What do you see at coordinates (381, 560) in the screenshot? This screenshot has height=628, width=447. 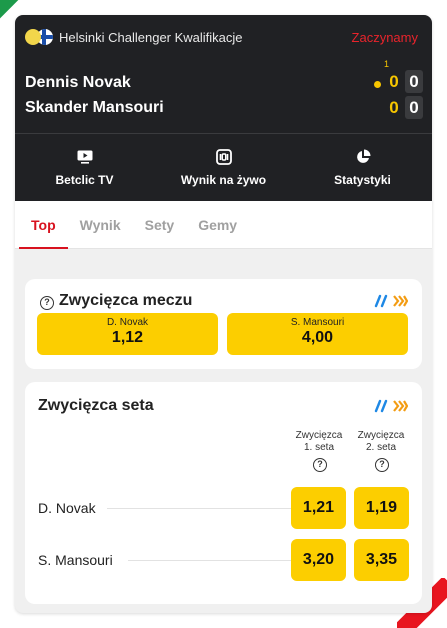 I see `odds-button-mansouri-set-2: 3,35` at bounding box center [381, 560].